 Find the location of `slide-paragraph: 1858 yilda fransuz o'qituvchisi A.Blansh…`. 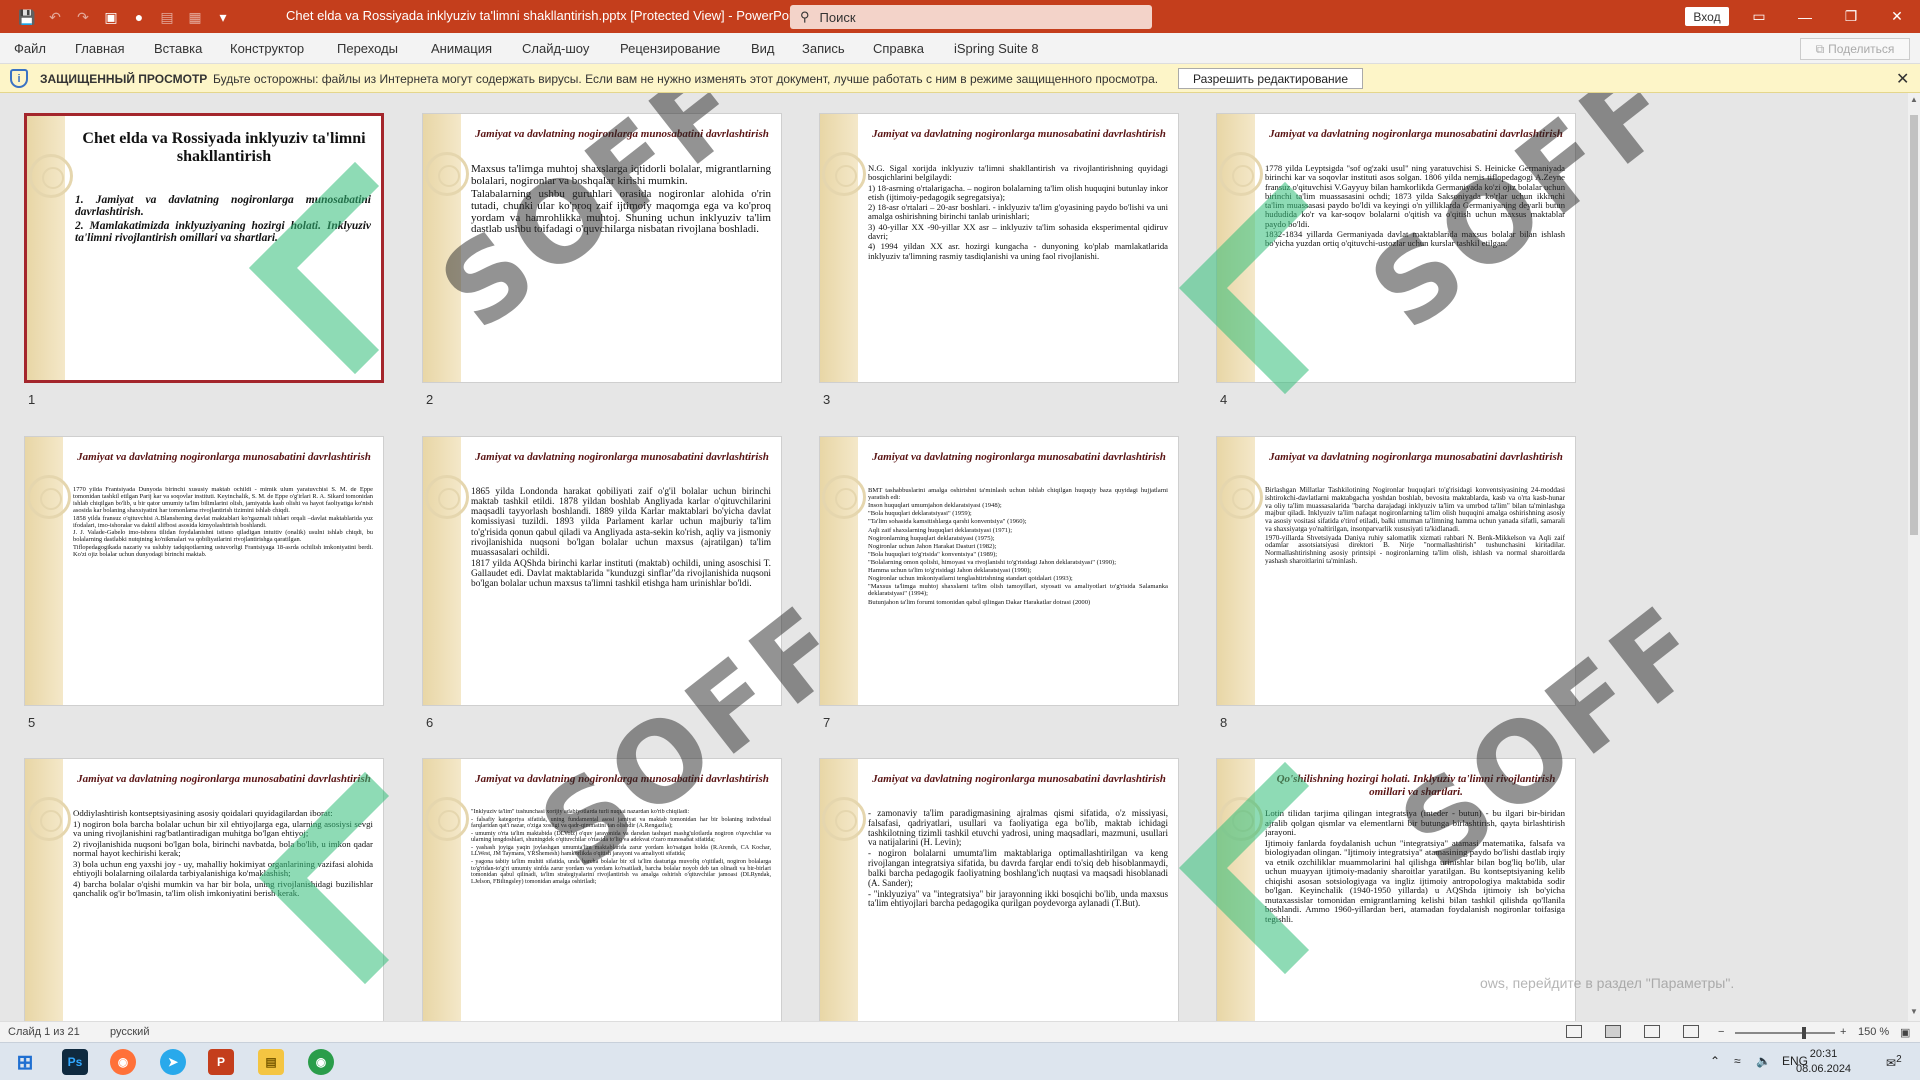

slide-paragraph: 1858 yilda fransuz o'qituvchisi A.Blansh… is located at coordinates (223, 521).